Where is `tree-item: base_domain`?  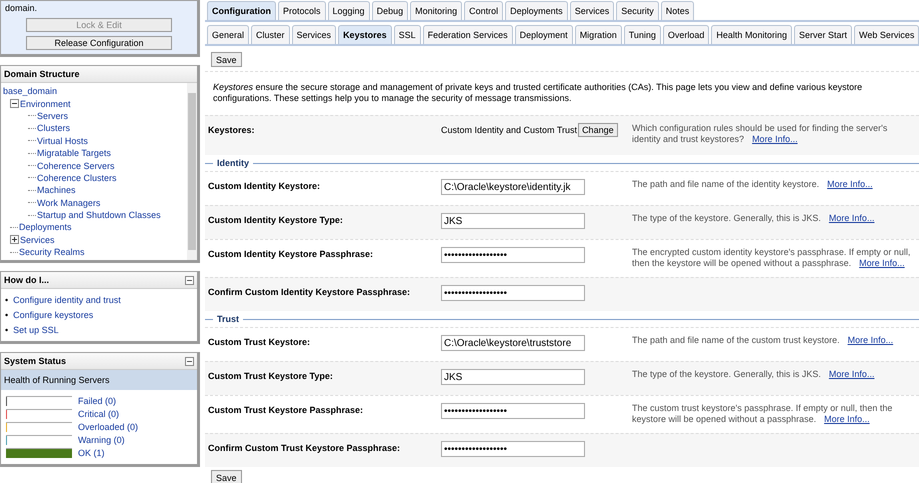
tree-item: base_domain is located at coordinates (30, 91).